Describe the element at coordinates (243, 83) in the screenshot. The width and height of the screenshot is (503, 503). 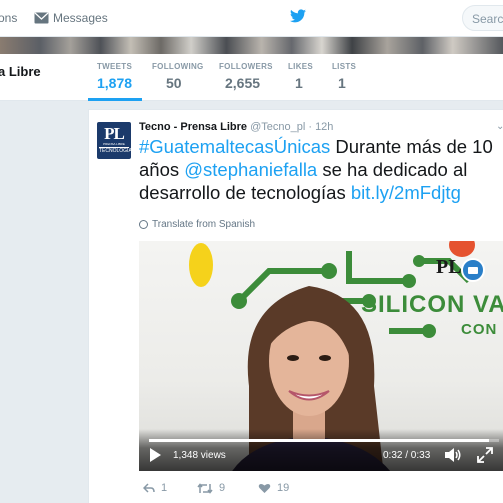
I see `stat-value: 2,655` at that location.